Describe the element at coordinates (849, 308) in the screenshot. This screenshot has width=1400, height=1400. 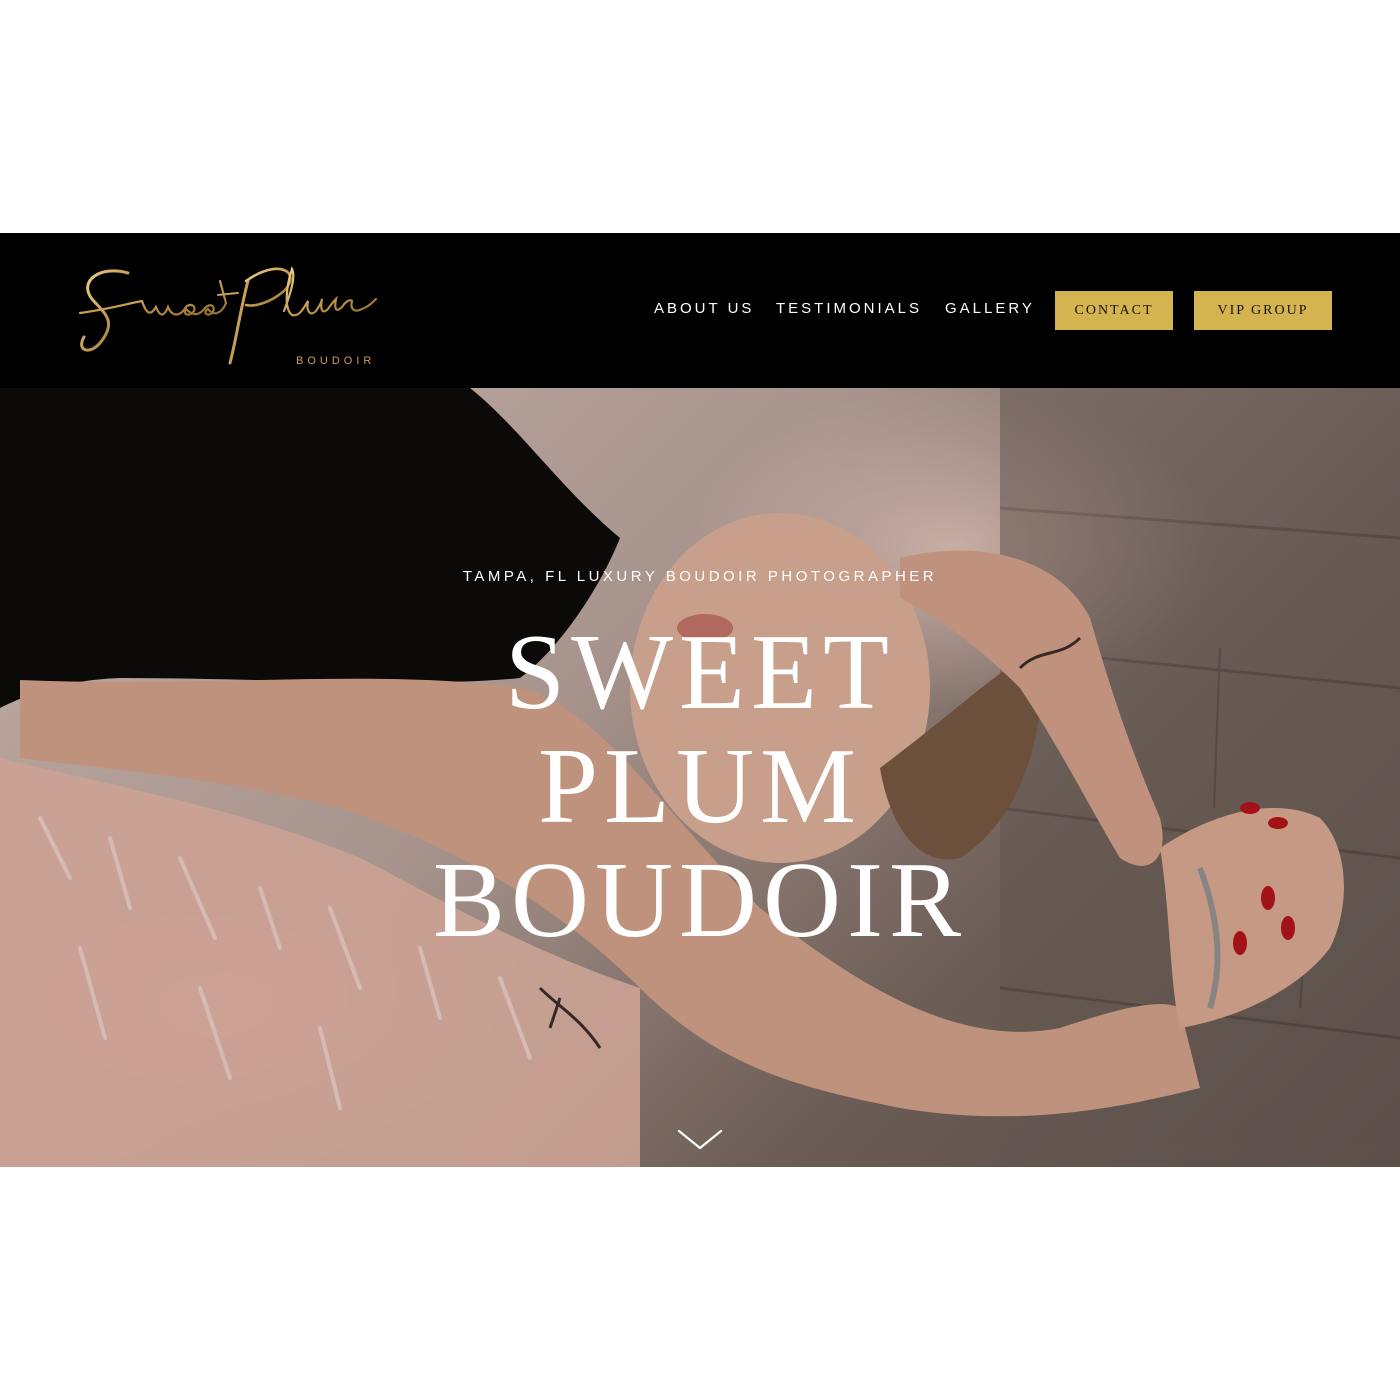
I see `nav-testimonials: TESTIMONIALS` at that location.